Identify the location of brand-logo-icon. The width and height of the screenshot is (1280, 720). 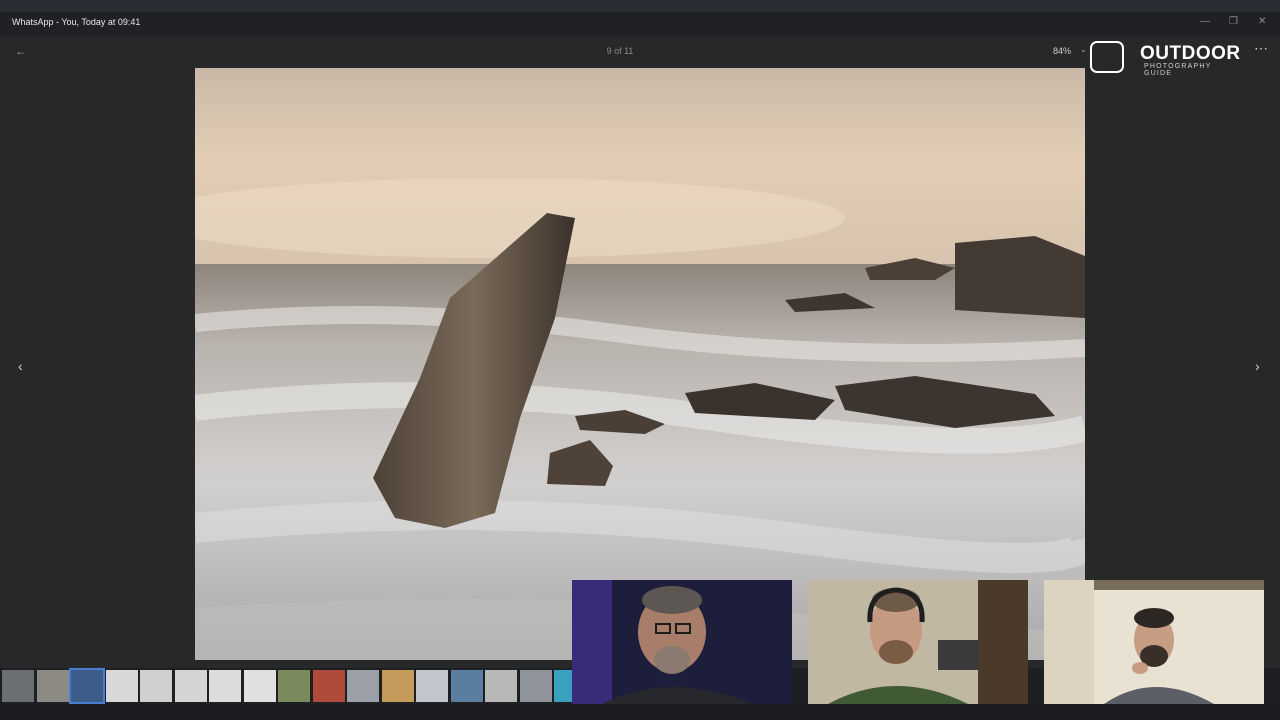
(1107, 57).